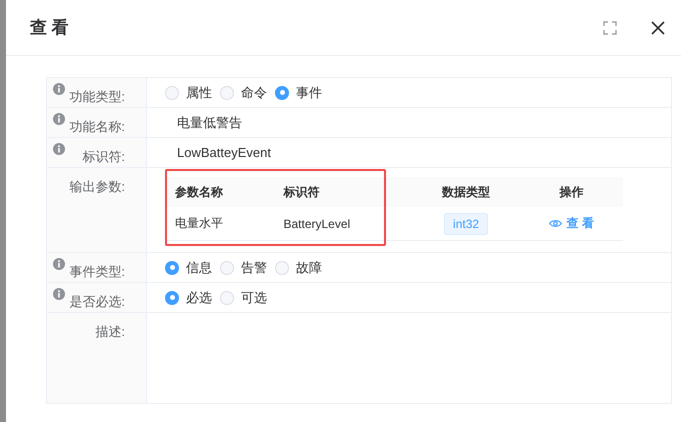  Describe the element at coordinates (571, 223) in the screenshot. I see `view-link: 查 看` at that location.